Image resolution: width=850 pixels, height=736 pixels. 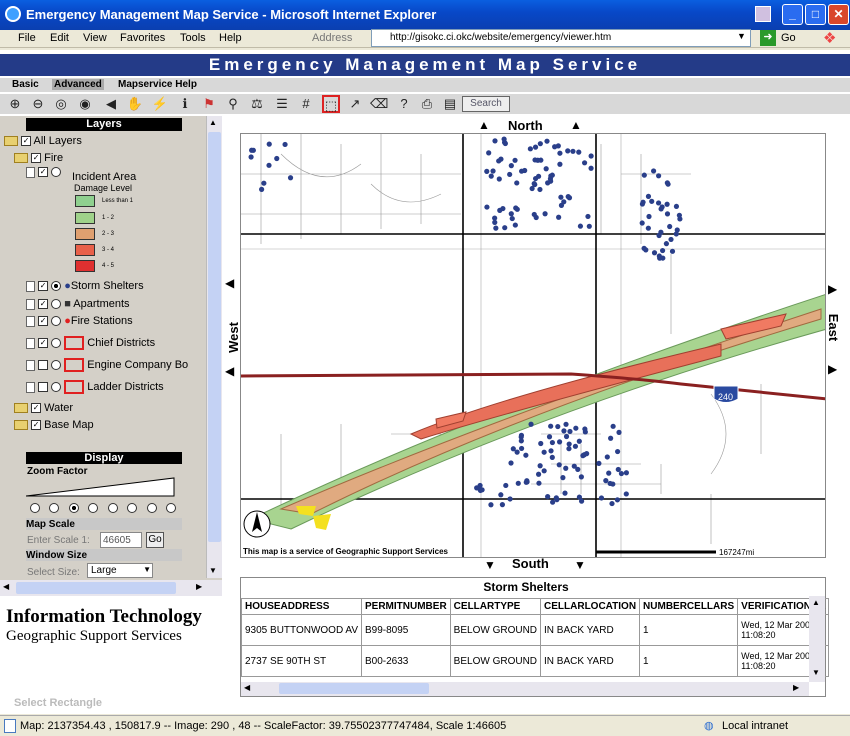 I want to click on maximize-button: □, so click(x=815, y=14).